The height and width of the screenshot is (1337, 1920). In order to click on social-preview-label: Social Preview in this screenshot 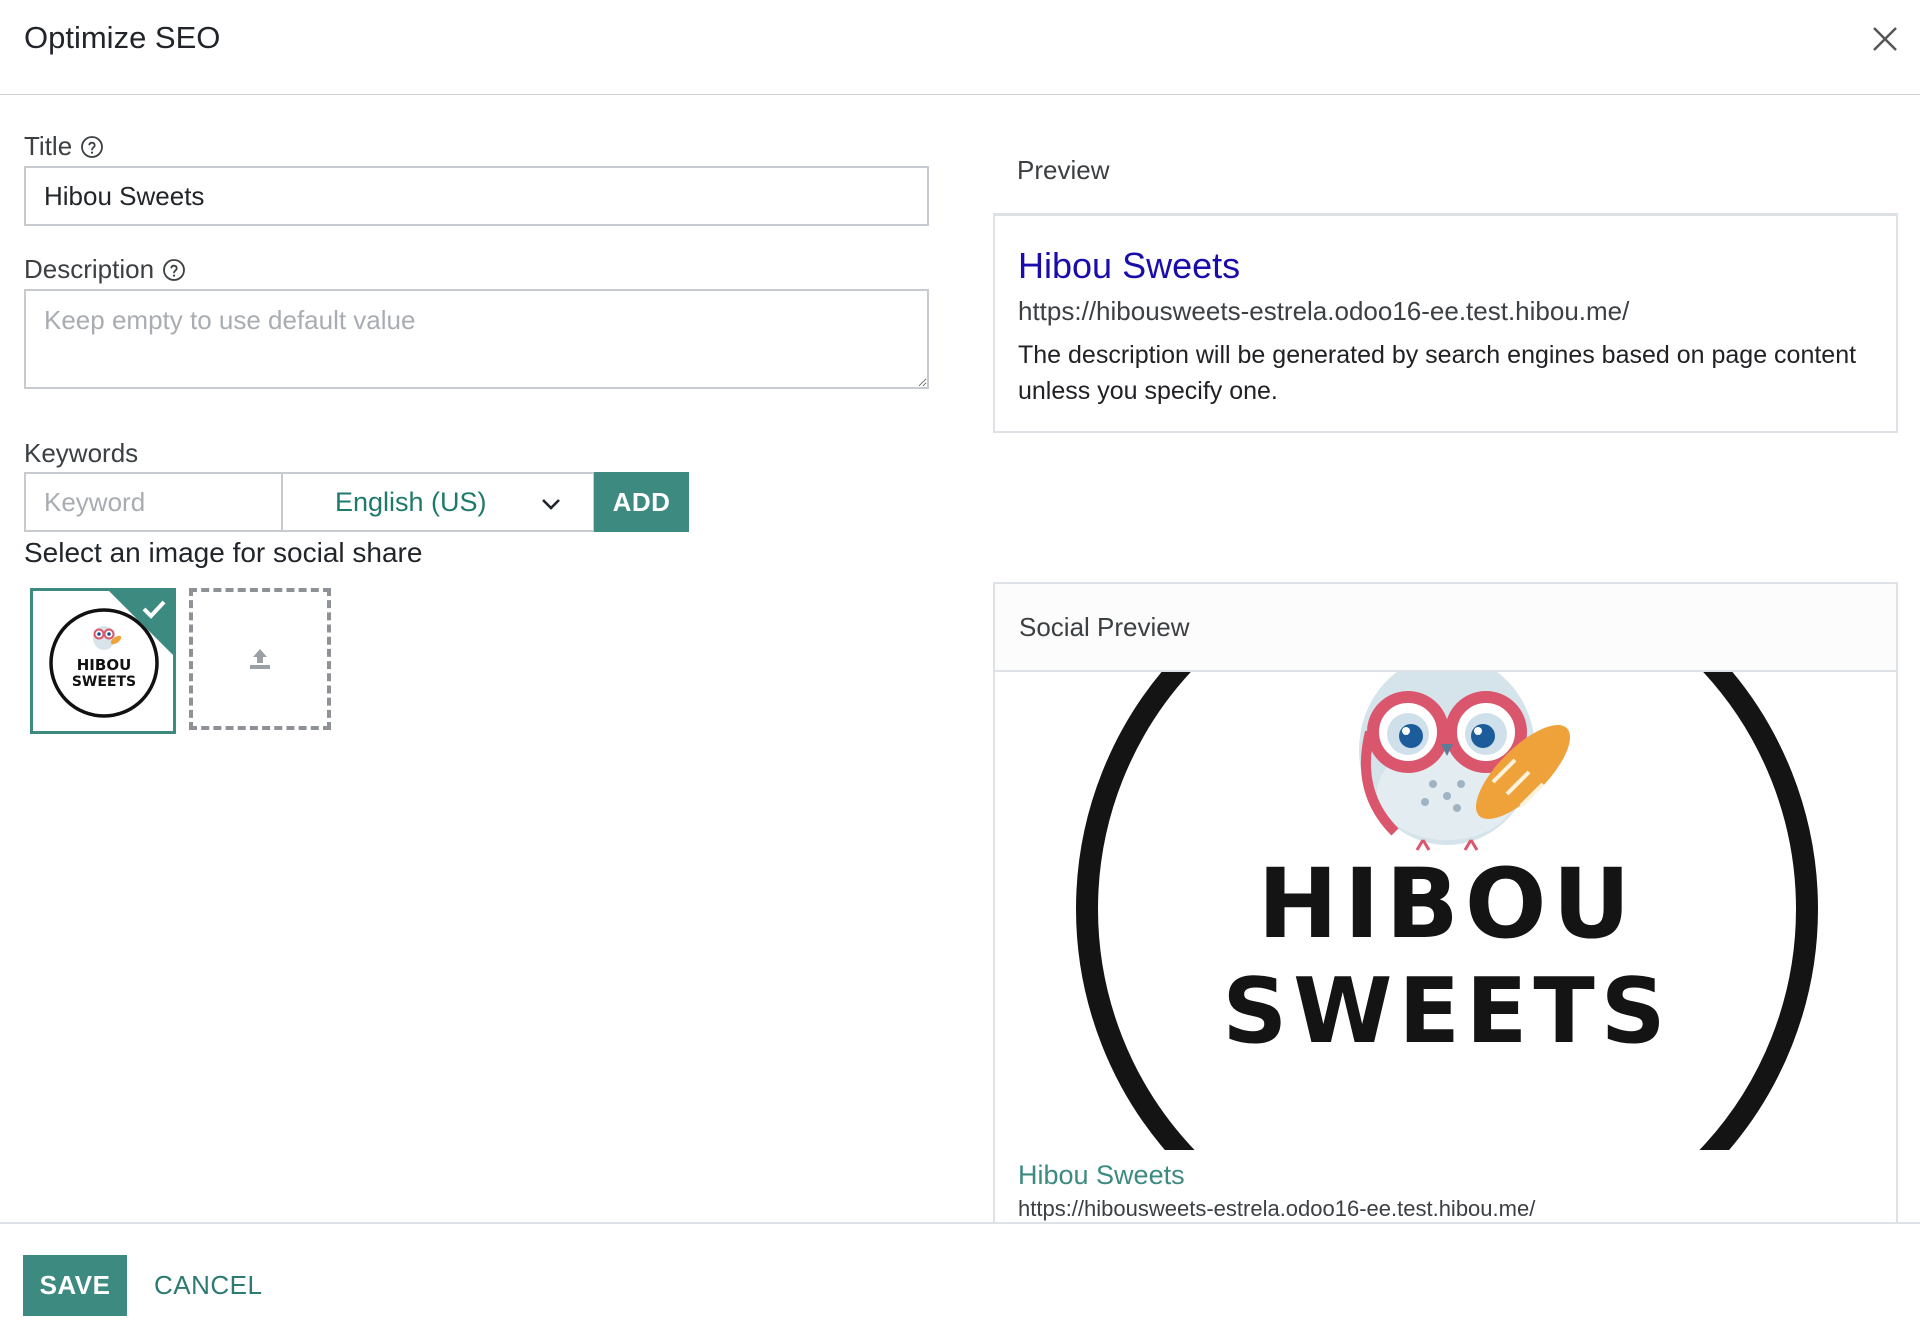, I will do `click(1104, 627)`.